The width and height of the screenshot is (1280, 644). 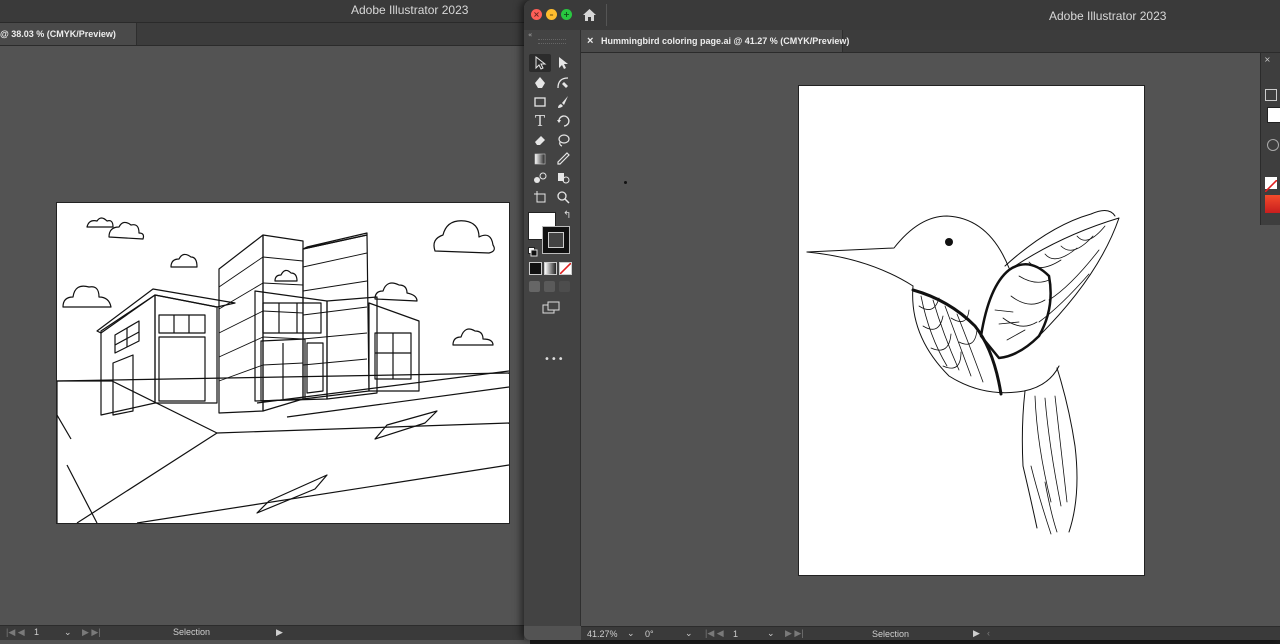 I want to click on panel-grip, so click(x=552, y=41).